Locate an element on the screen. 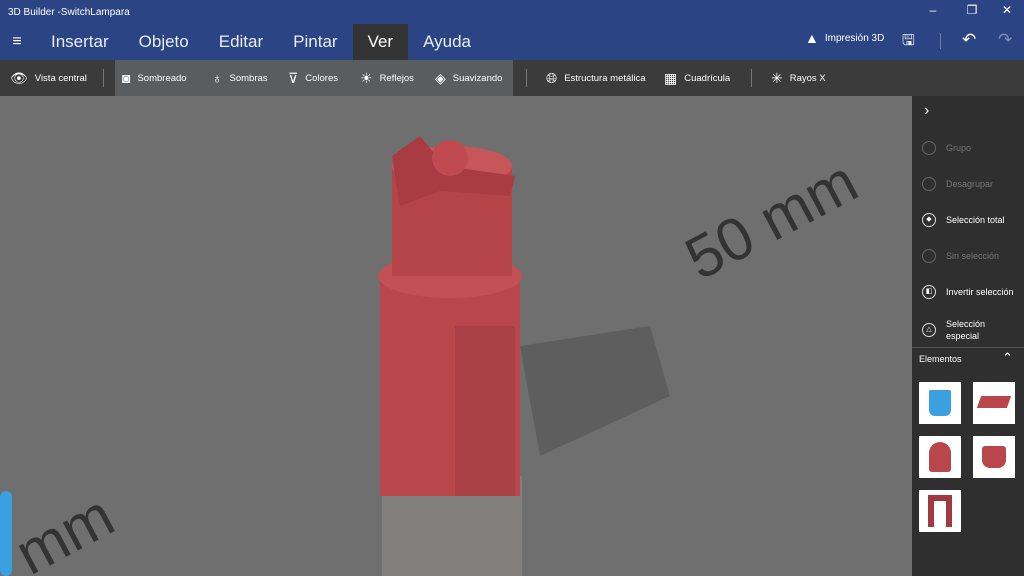 The image size is (1024, 576). rayos-x-button: ✳ Rayos X is located at coordinates (798, 78).